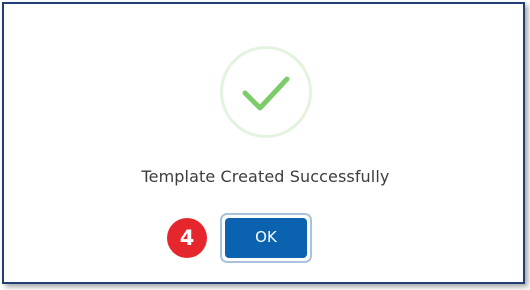  Describe the element at coordinates (187, 238) in the screenshot. I see `step-number-badge: 4` at that location.